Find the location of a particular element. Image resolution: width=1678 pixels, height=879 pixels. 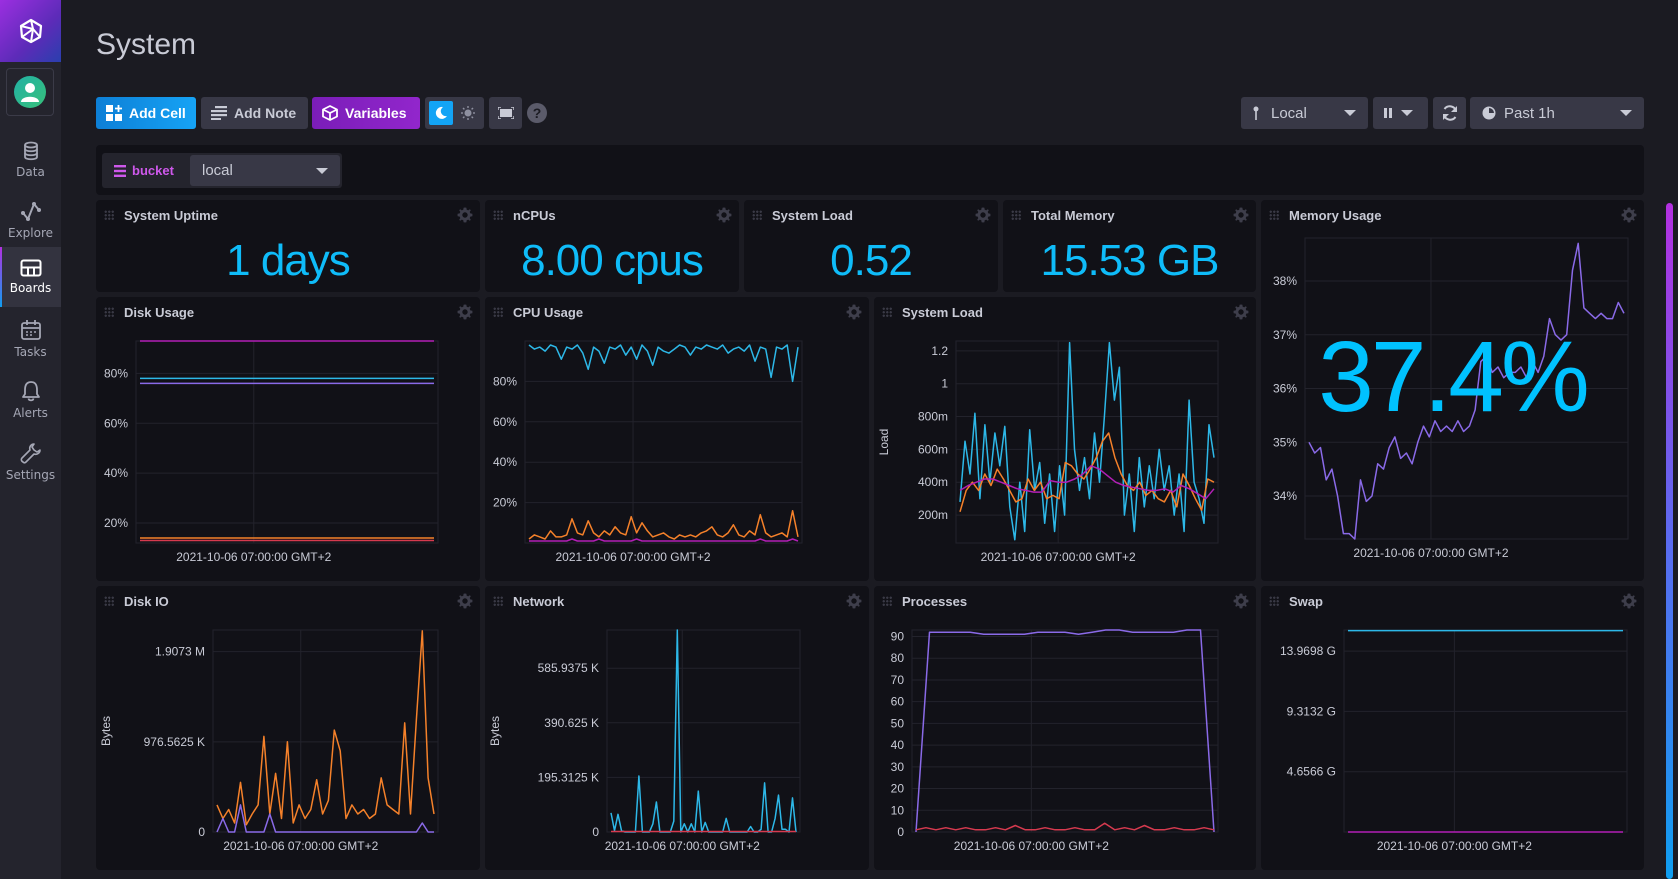

series-line-usage_idle is located at coordinates (663, 363).